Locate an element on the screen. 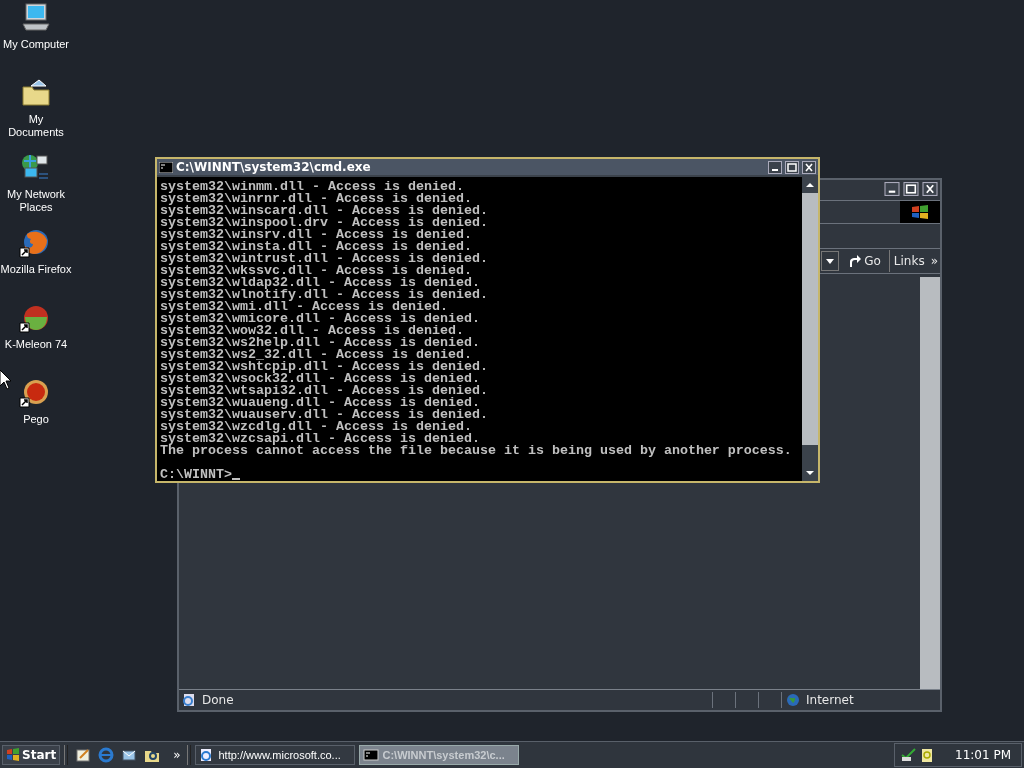 The width and height of the screenshot is (1024, 768). console-line: system32\wzcdlg.dll - Access is denied. is located at coordinates (316, 427).